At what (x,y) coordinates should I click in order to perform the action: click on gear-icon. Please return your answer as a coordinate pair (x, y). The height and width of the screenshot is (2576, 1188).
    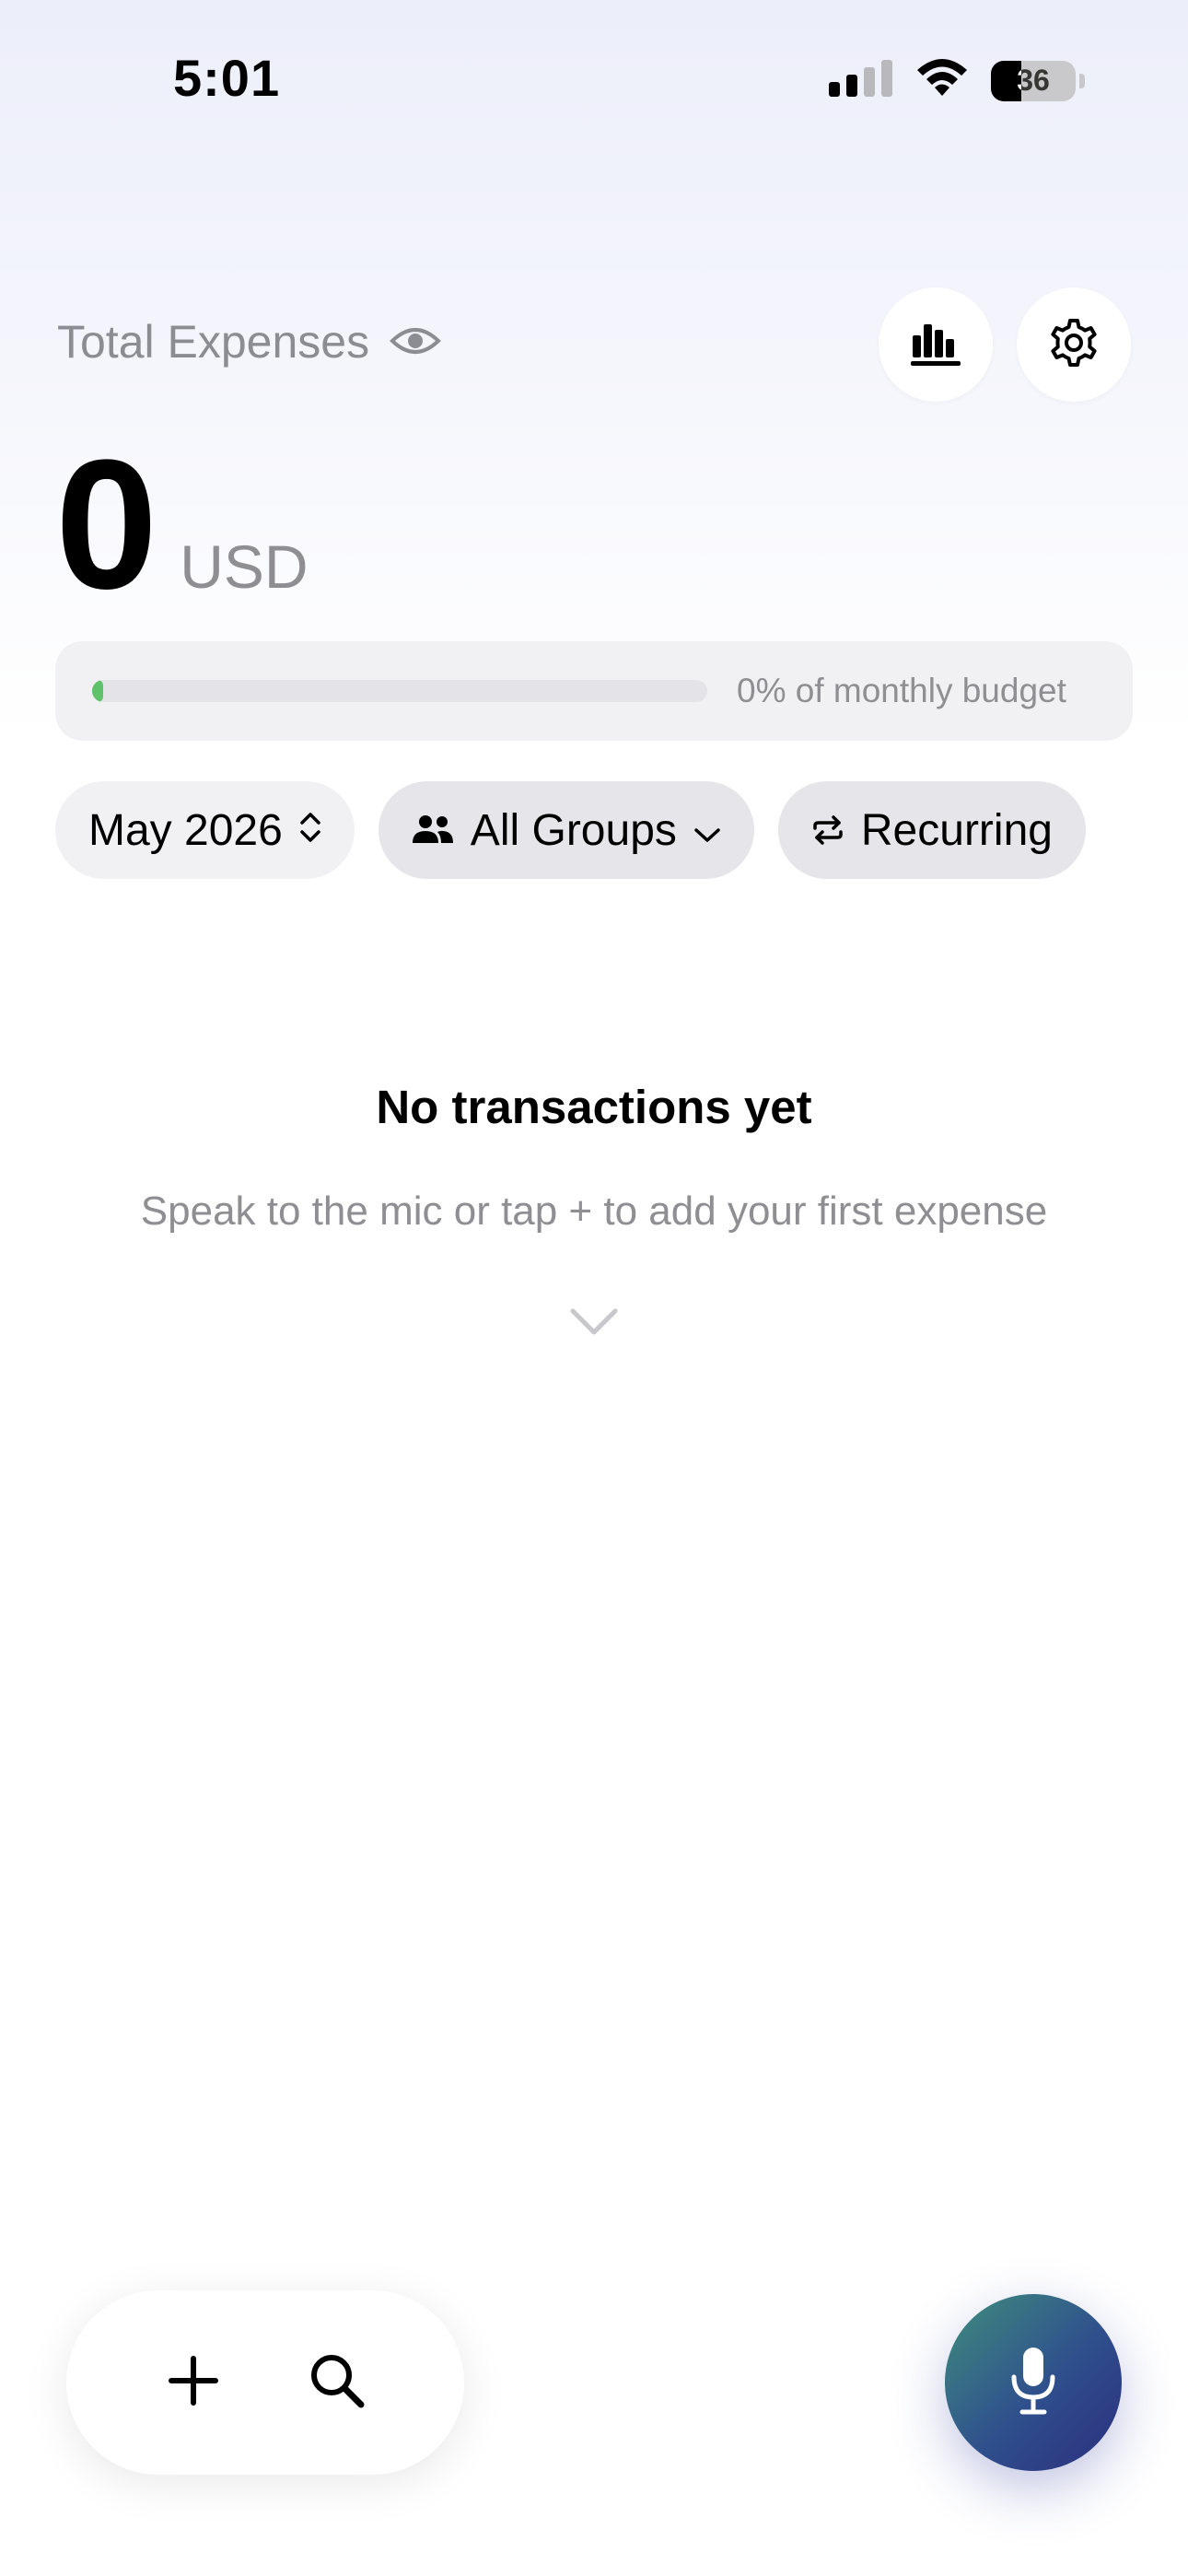
    Looking at the image, I should click on (1074, 345).